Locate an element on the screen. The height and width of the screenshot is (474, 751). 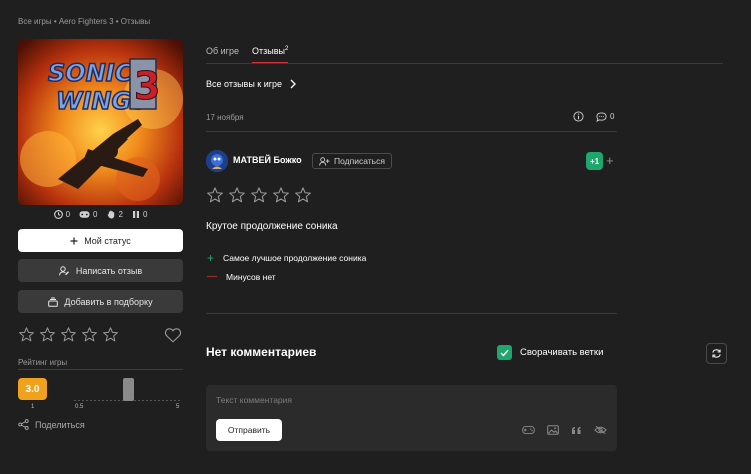
all-reviews-link: Все отзывы к игре is located at coordinates (251, 84).